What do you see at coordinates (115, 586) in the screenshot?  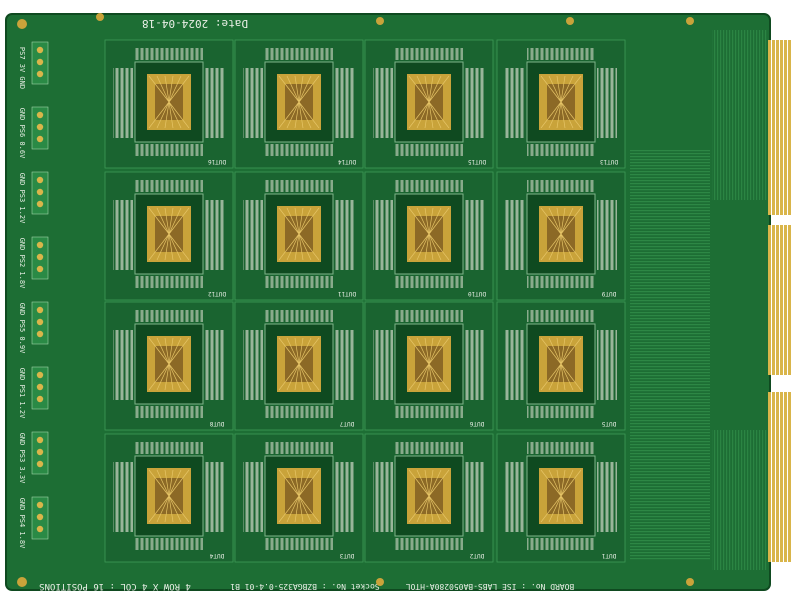 I see `bottom-silkscreen: 4 ROW X 4 COL : 16 POSITIONS` at bounding box center [115, 586].